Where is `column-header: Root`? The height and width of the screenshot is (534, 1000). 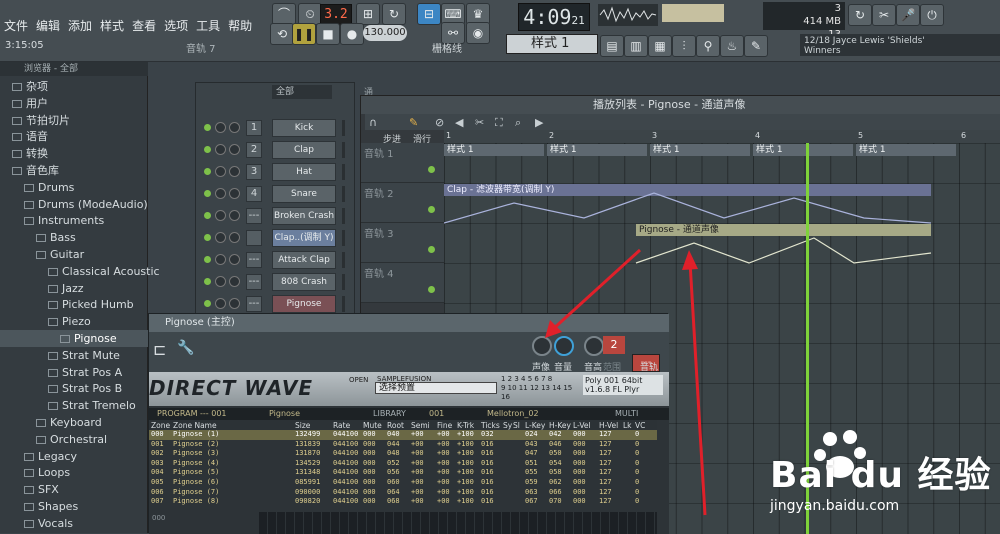 column-header: Root is located at coordinates (395, 425).